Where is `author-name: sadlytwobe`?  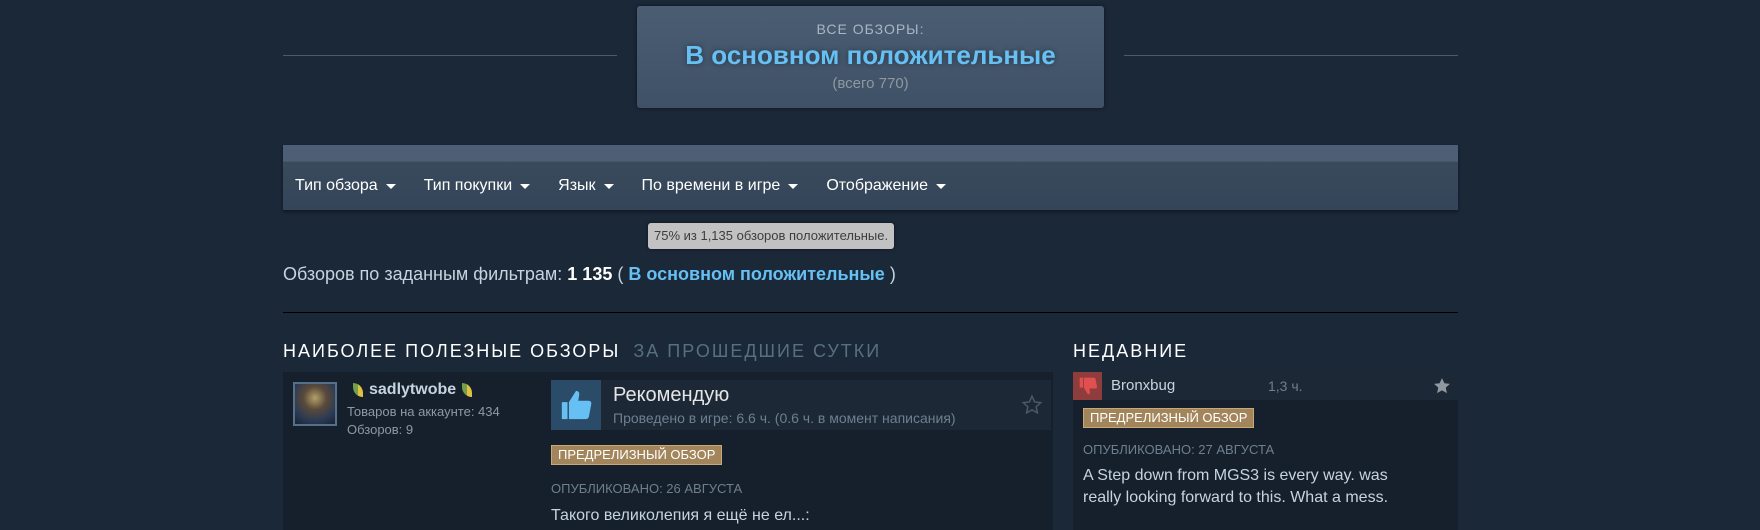
author-name: sadlytwobe is located at coordinates (412, 390).